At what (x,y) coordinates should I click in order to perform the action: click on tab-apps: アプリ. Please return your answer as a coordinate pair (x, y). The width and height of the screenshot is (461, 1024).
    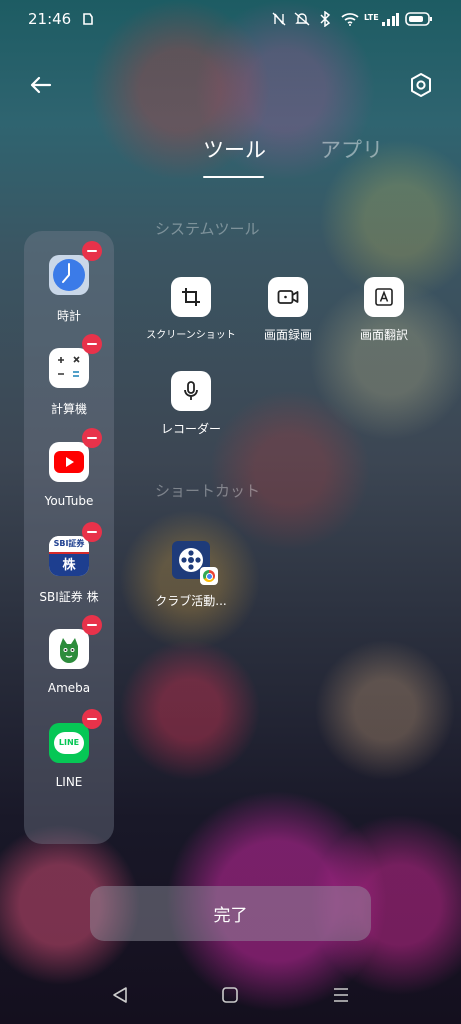
    Looking at the image, I should click on (351, 149).